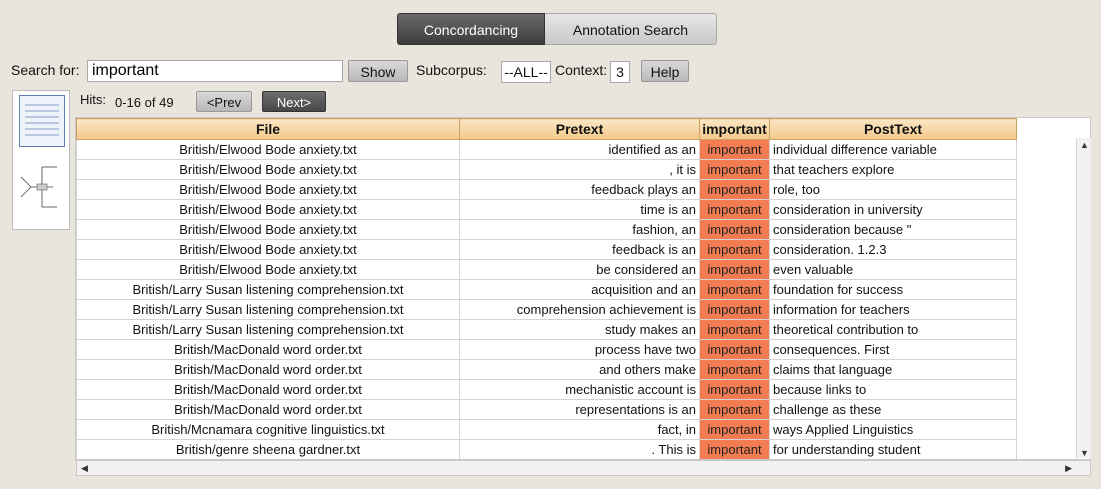 The width and height of the screenshot is (1101, 489). Describe the element at coordinates (579, 169) in the screenshot. I see `pretext-cell: , it is` at that location.